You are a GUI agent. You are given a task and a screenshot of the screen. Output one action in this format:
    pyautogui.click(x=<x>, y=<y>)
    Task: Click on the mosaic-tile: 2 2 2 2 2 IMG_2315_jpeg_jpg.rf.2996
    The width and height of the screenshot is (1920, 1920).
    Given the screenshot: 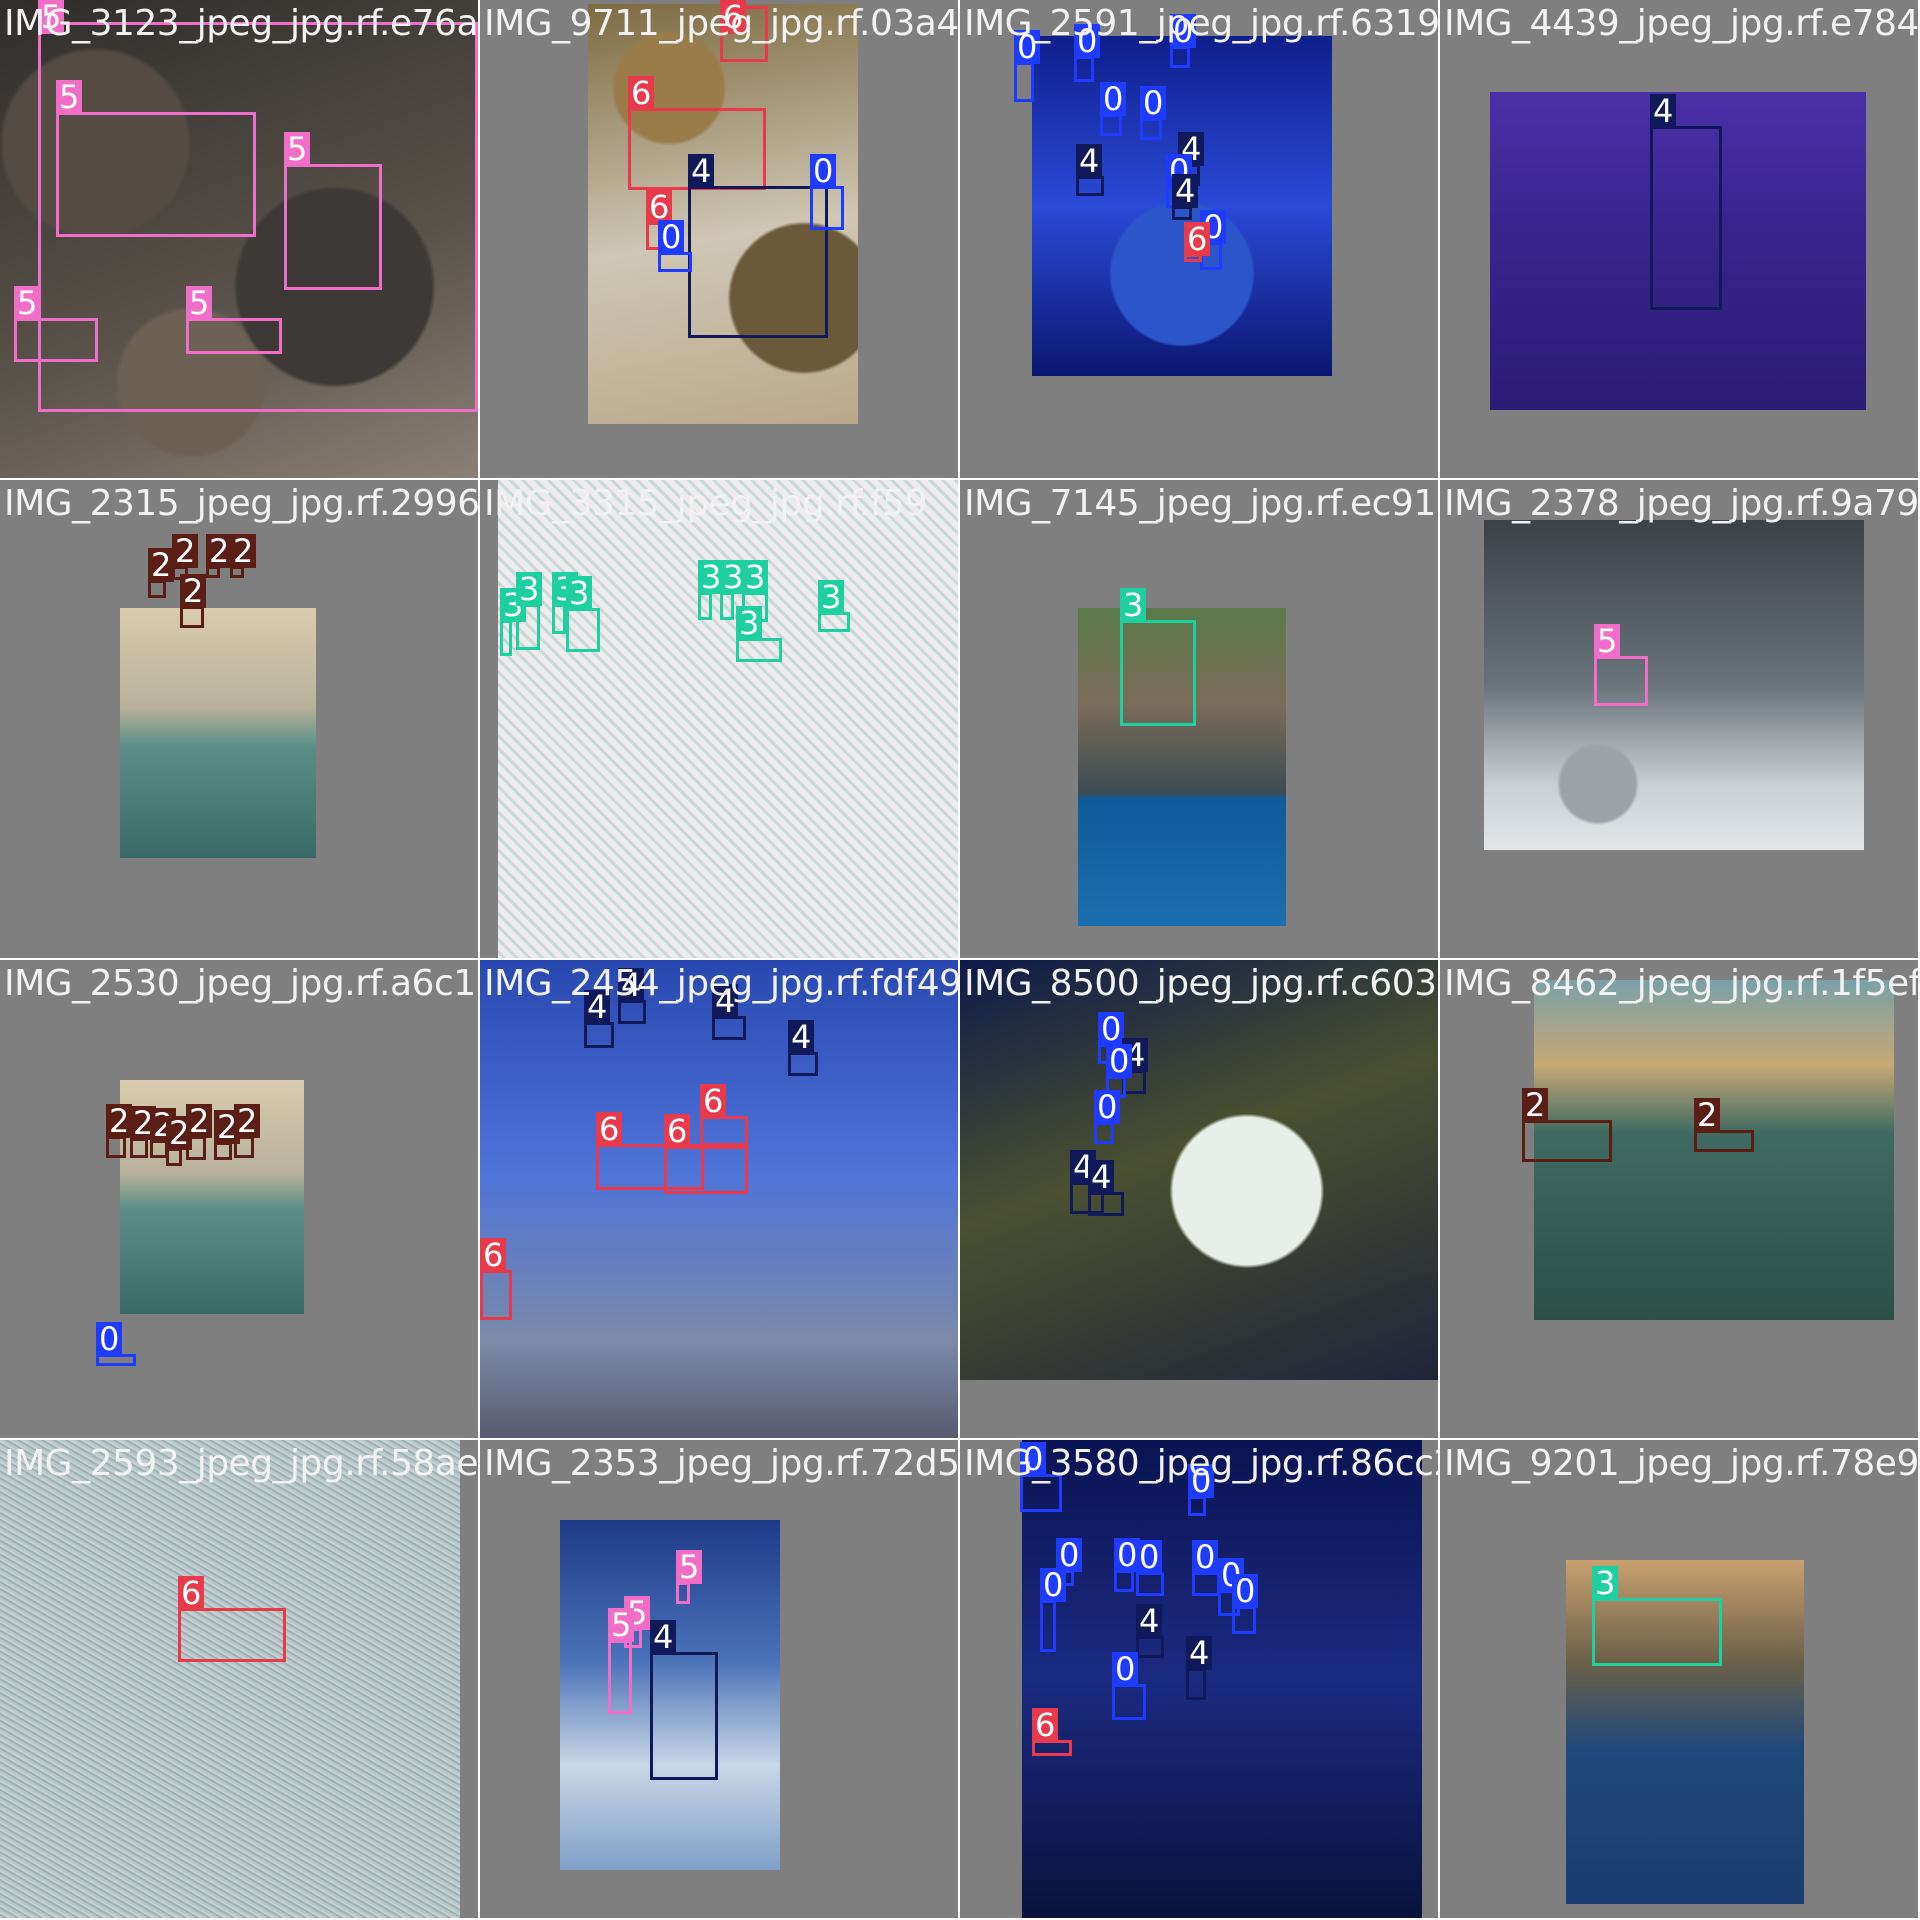 What is the action you would take?
    pyautogui.click(x=239, y=719)
    